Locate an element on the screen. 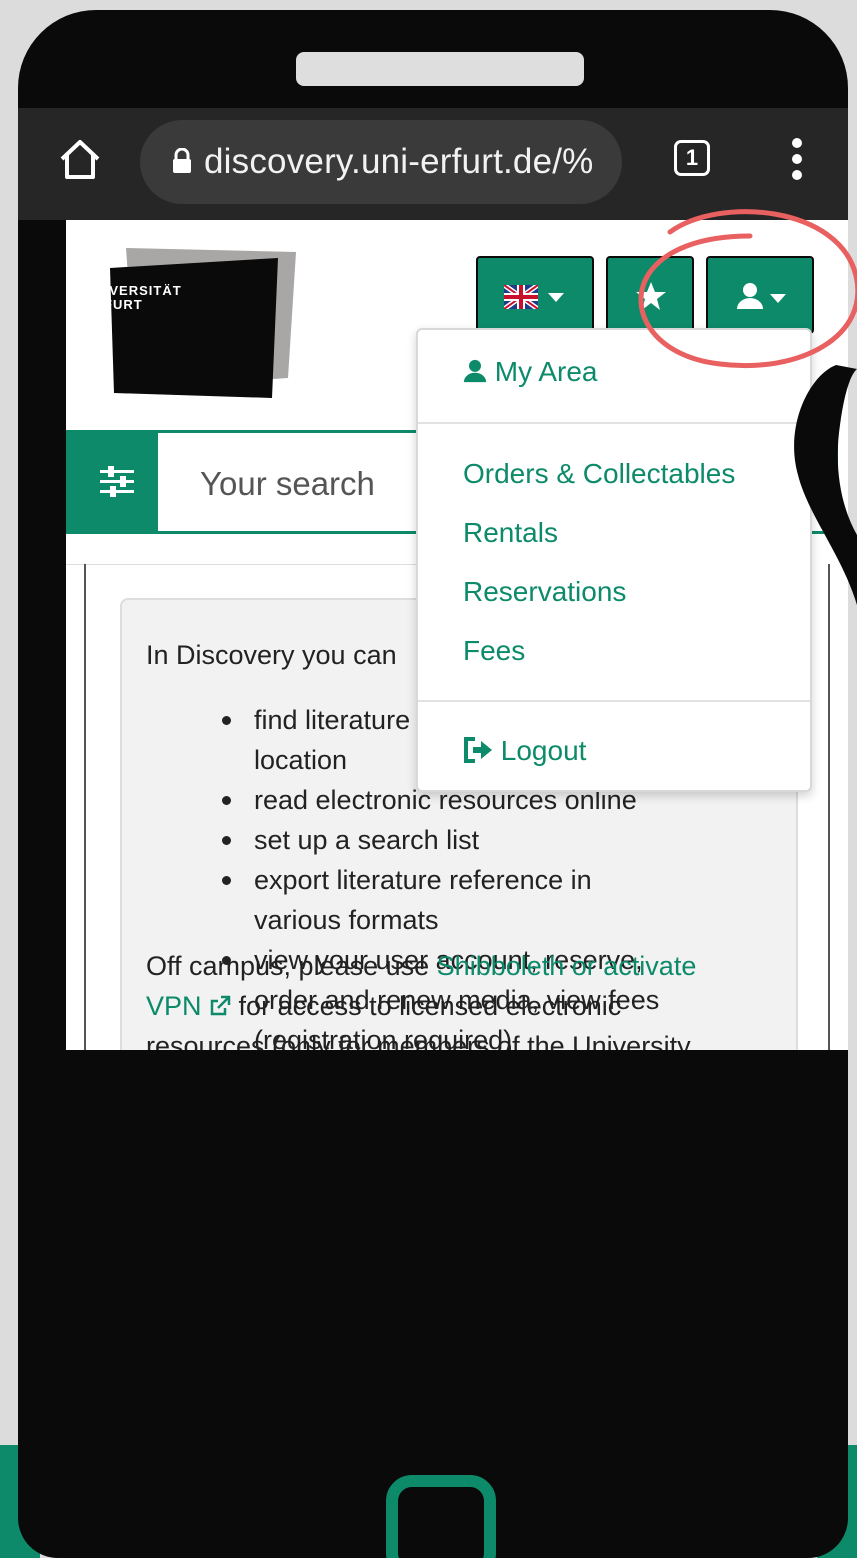  logout-link: Logout is located at coordinates (524, 751).